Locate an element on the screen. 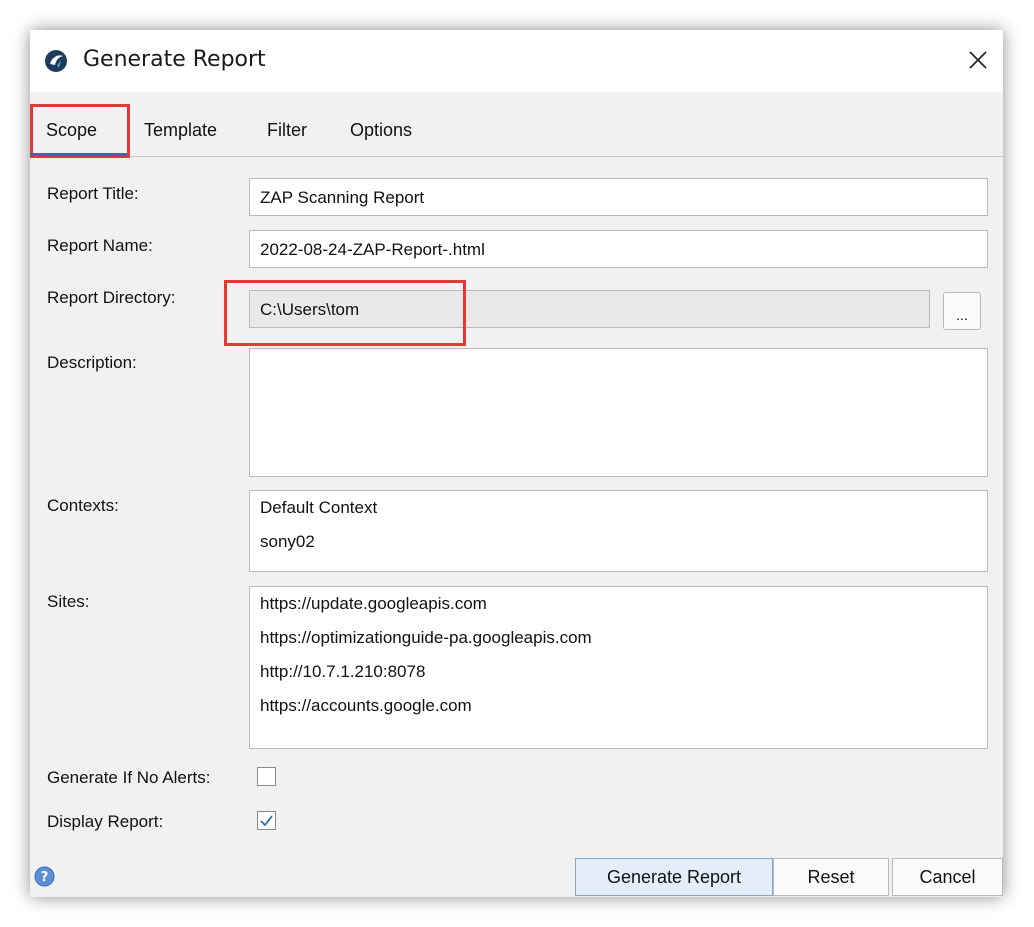 The width and height of the screenshot is (1034, 927). contexts-list: Default Context sony02 is located at coordinates (618, 531).